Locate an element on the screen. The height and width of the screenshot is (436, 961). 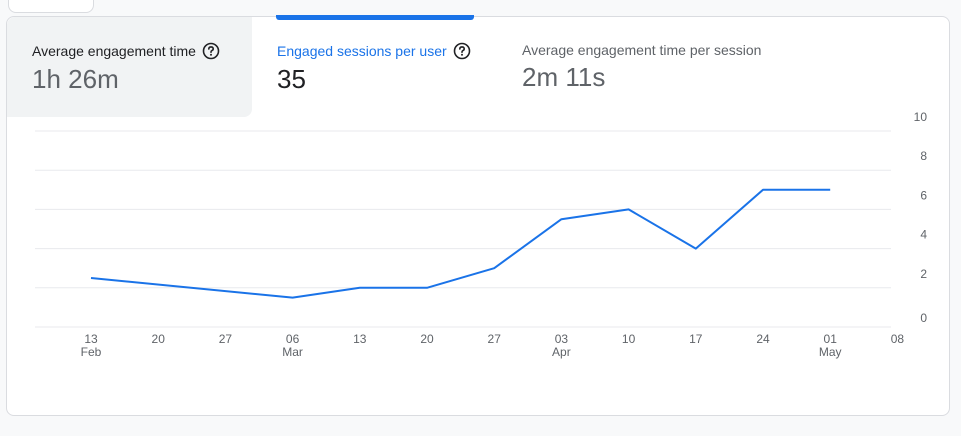
x-tick-label: 06 is located at coordinates (293, 339).